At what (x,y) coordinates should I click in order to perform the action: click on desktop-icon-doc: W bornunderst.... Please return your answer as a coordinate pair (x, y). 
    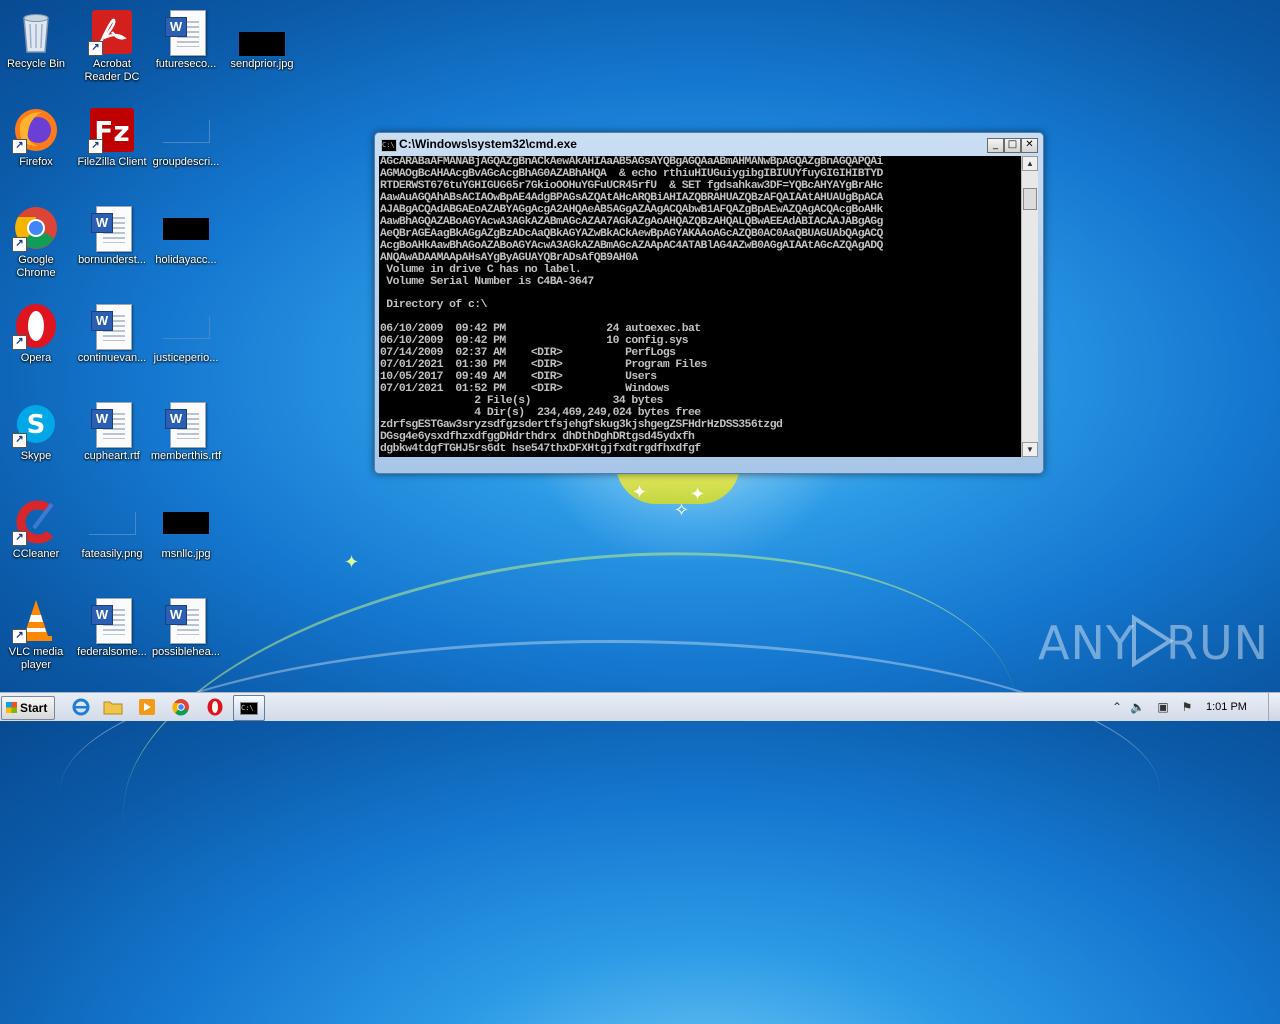
    Looking at the image, I should click on (112, 232).